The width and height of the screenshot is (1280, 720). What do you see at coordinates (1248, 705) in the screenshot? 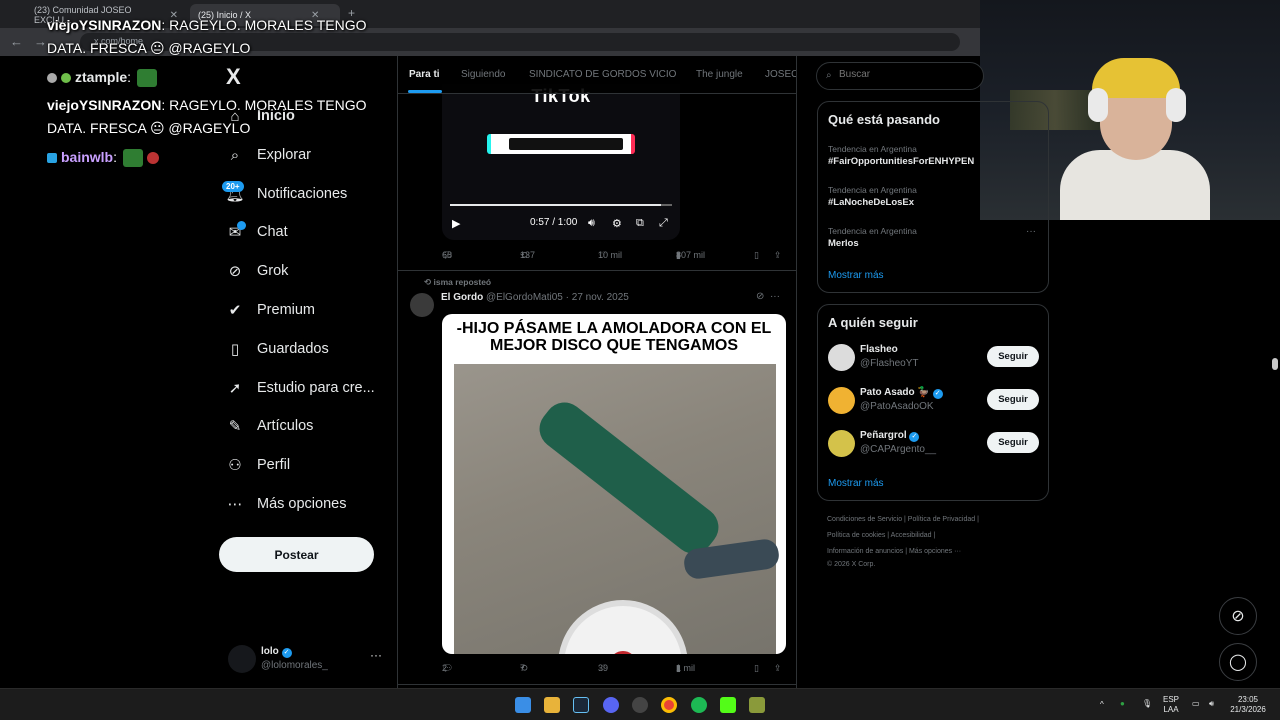
I see `clock: 23:05 21/3/2026` at bounding box center [1248, 705].